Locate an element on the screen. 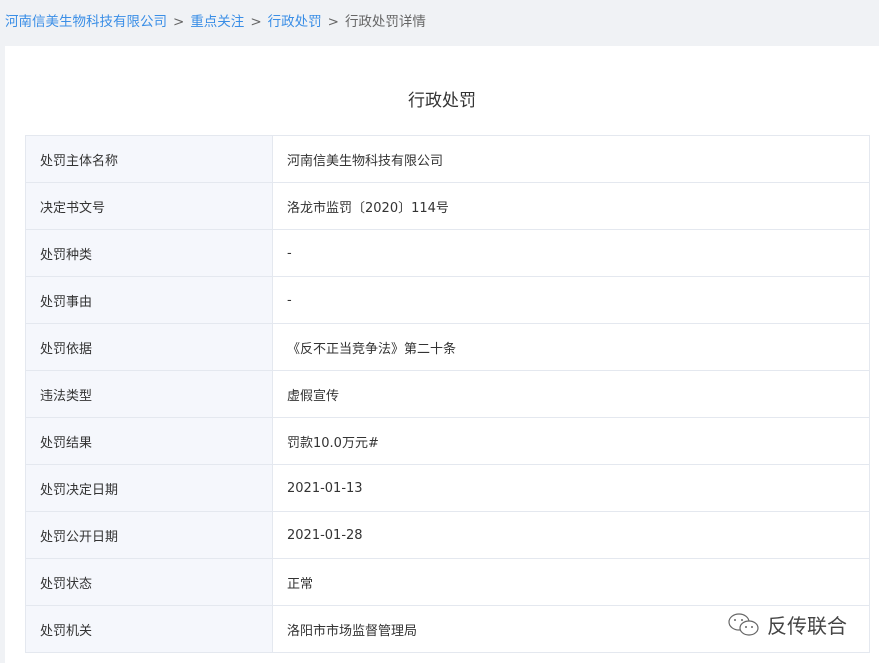  watermark-text: 反传联合 is located at coordinates (807, 626).